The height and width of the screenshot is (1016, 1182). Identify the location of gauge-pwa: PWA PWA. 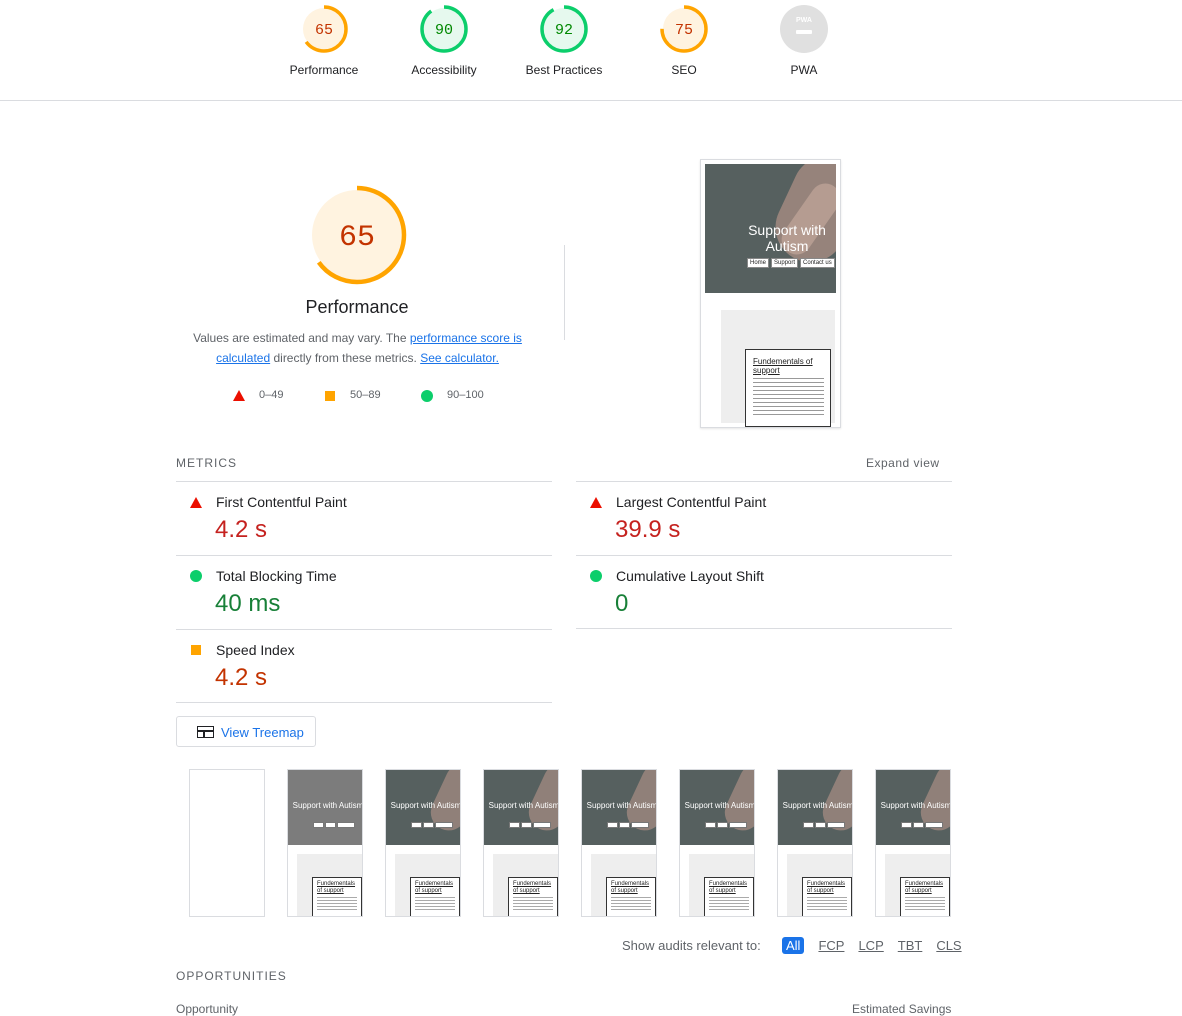
(804, 40).